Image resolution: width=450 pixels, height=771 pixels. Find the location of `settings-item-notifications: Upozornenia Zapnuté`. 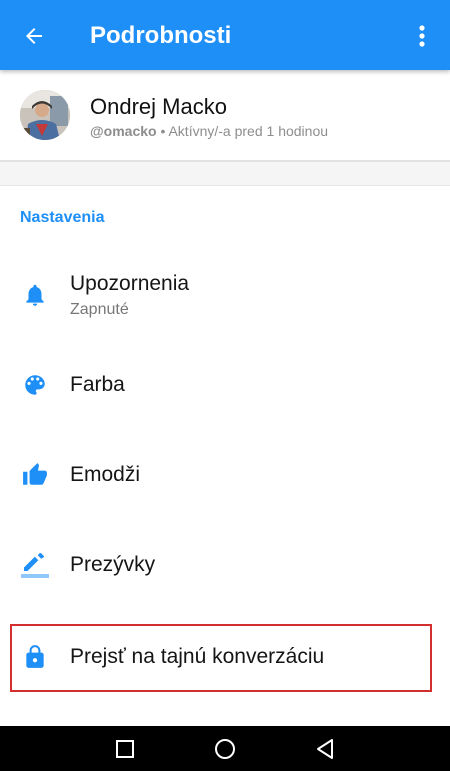

settings-item-notifications: Upozornenia Zapnuté is located at coordinates (225, 295).